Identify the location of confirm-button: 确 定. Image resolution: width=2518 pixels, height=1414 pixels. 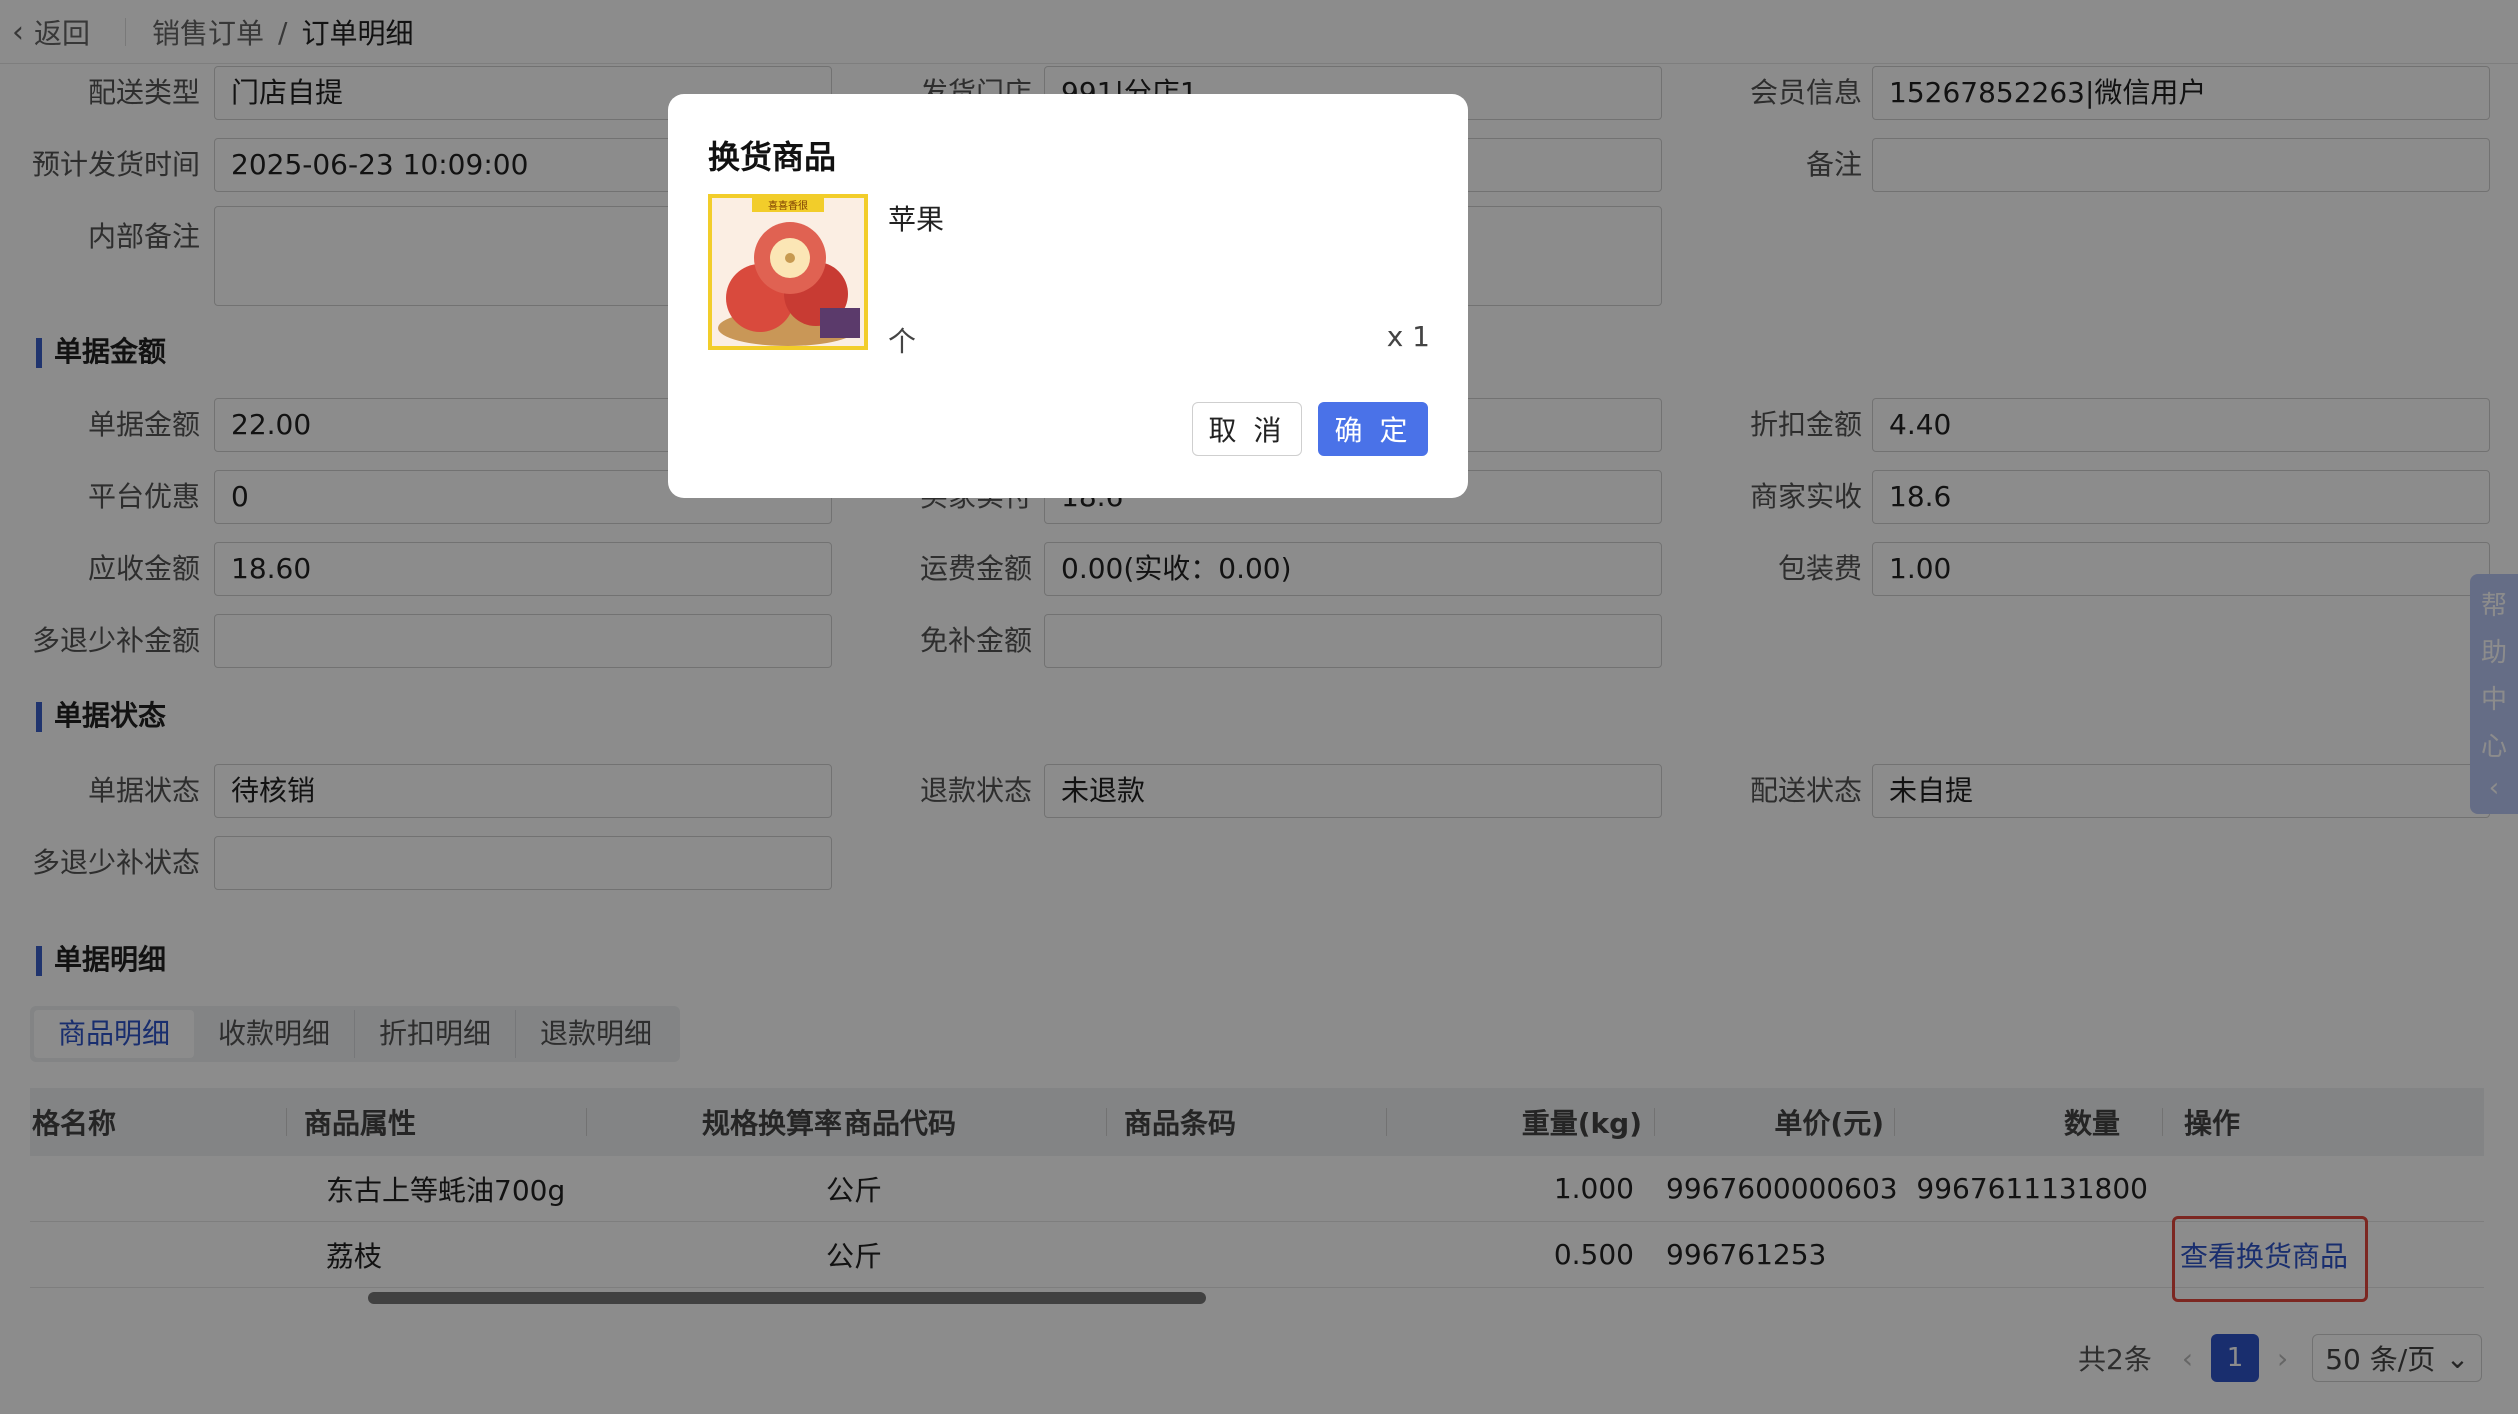
(1373, 429).